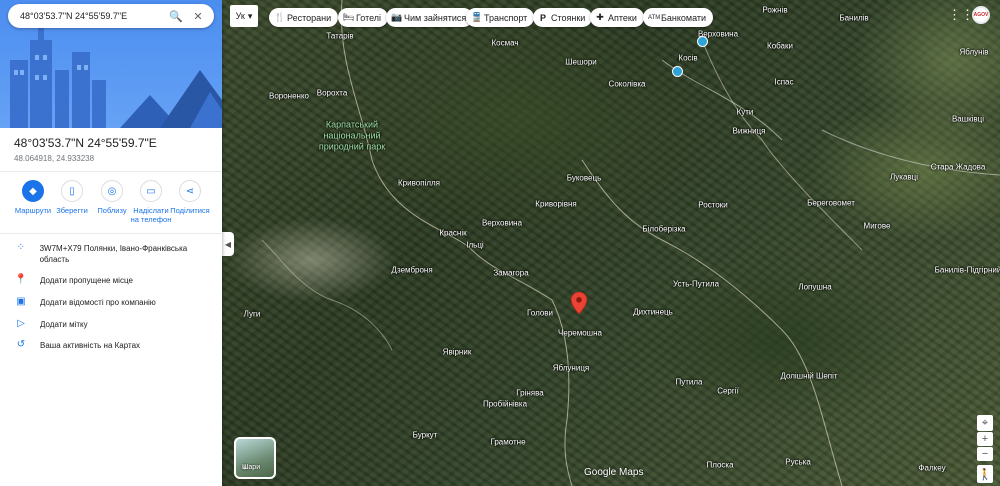 The image size is (1000, 486). What do you see at coordinates (309, 17) in the screenshot?
I see `chip-label: Ресторани` at bounding box center [309, 17].